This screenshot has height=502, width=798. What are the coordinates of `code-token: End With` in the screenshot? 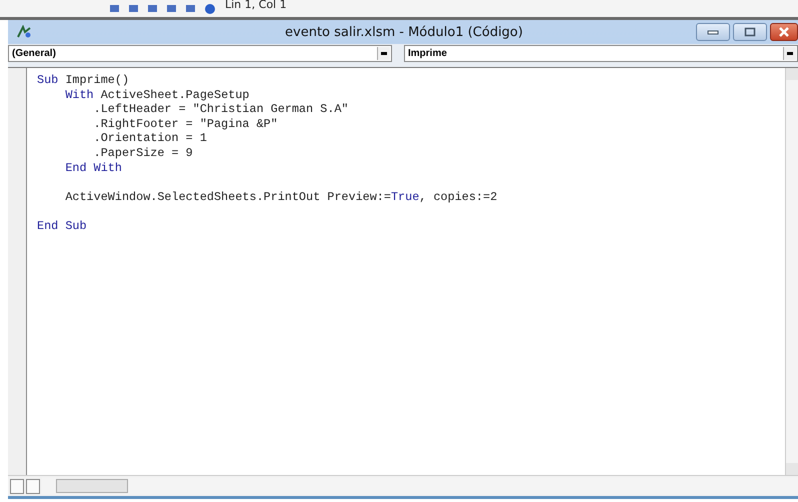 It's located at (93, 167).